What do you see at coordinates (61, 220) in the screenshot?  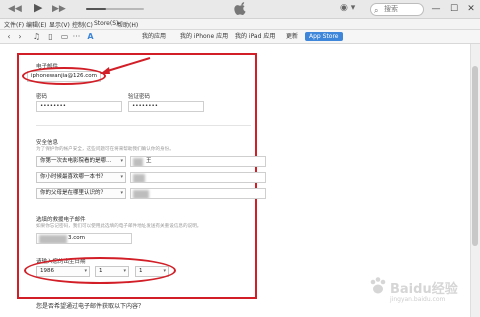 I see `rescue-email-label: 选填的救援电子邮件` at bounding box center [61, 220].